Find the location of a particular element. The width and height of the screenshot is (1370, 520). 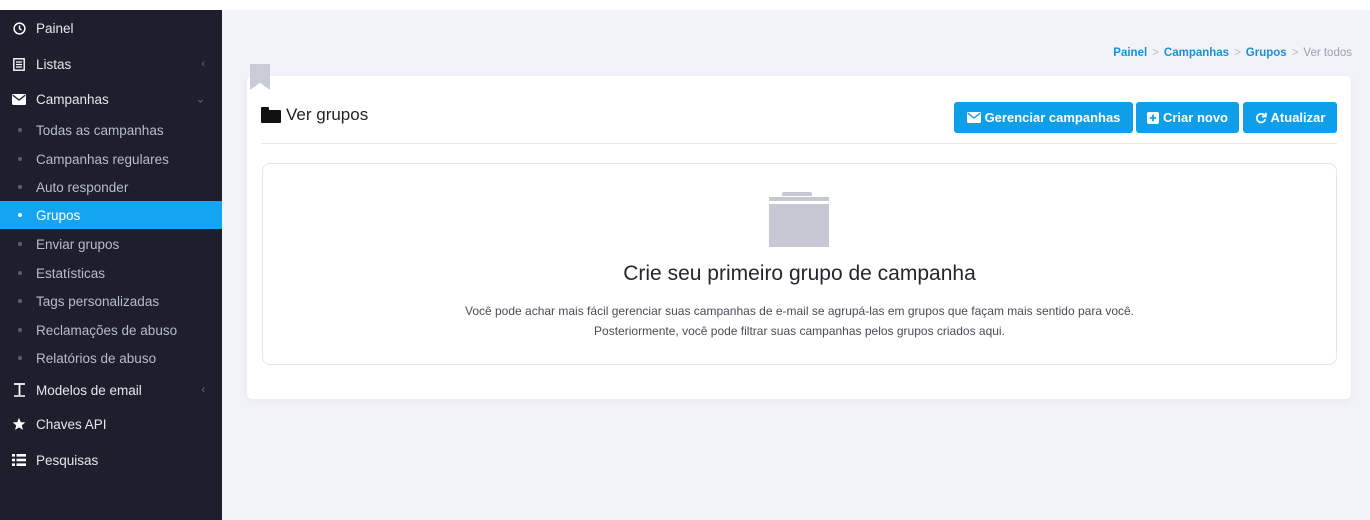

refresh-button: Atualizar is located at coordinates (1290, 117).